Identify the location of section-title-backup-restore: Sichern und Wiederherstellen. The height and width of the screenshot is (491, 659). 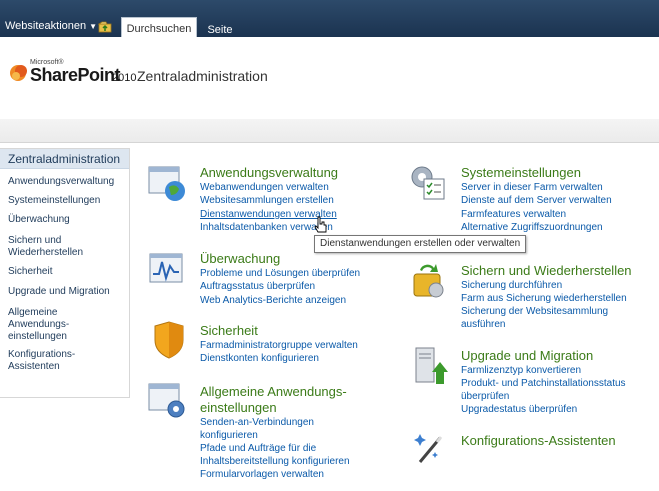
(546, 270).